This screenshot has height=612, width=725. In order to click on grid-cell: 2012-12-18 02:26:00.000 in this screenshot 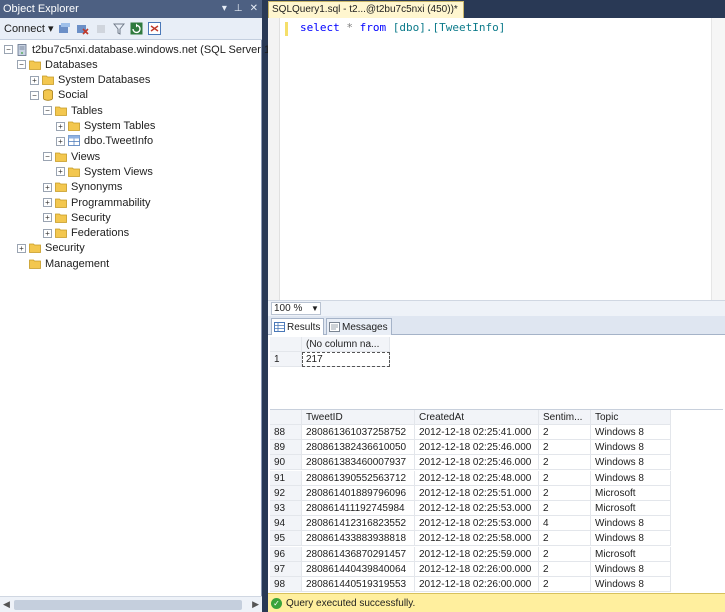, I will do `click(477, 569)`.